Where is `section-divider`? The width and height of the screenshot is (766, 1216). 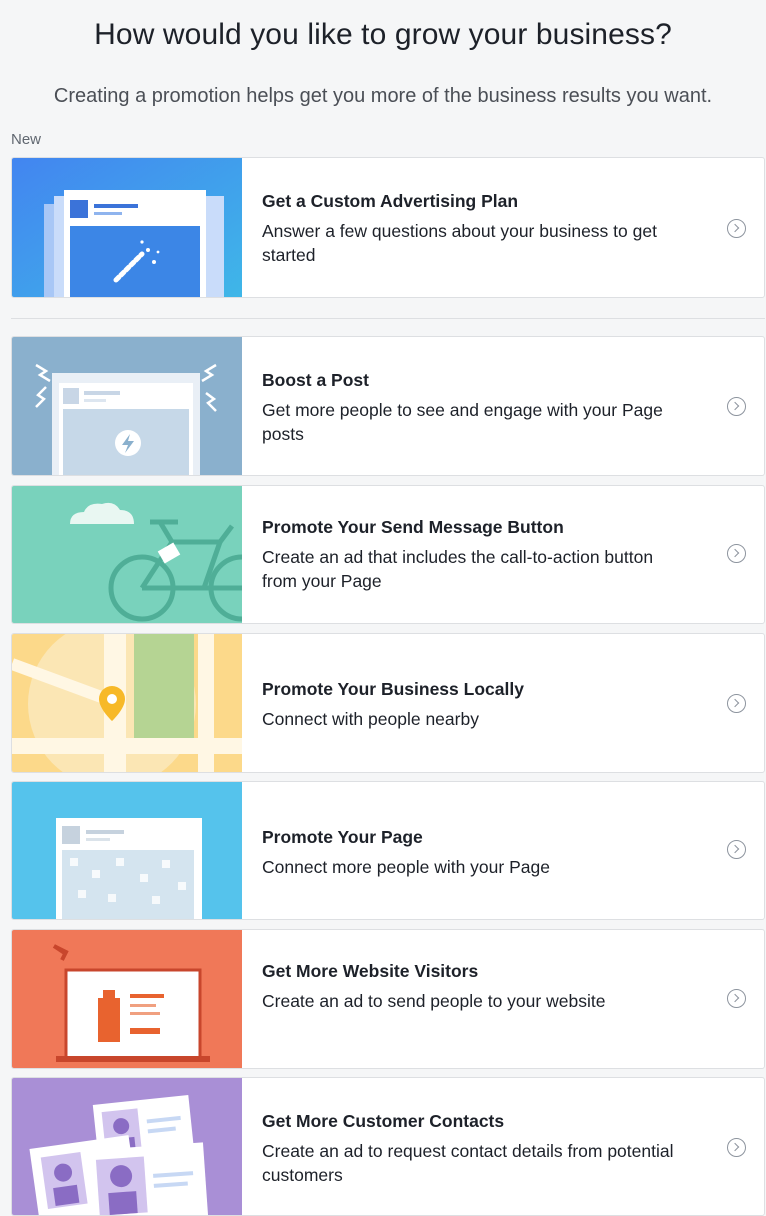 section-divider is located at coordinates (388, 318).